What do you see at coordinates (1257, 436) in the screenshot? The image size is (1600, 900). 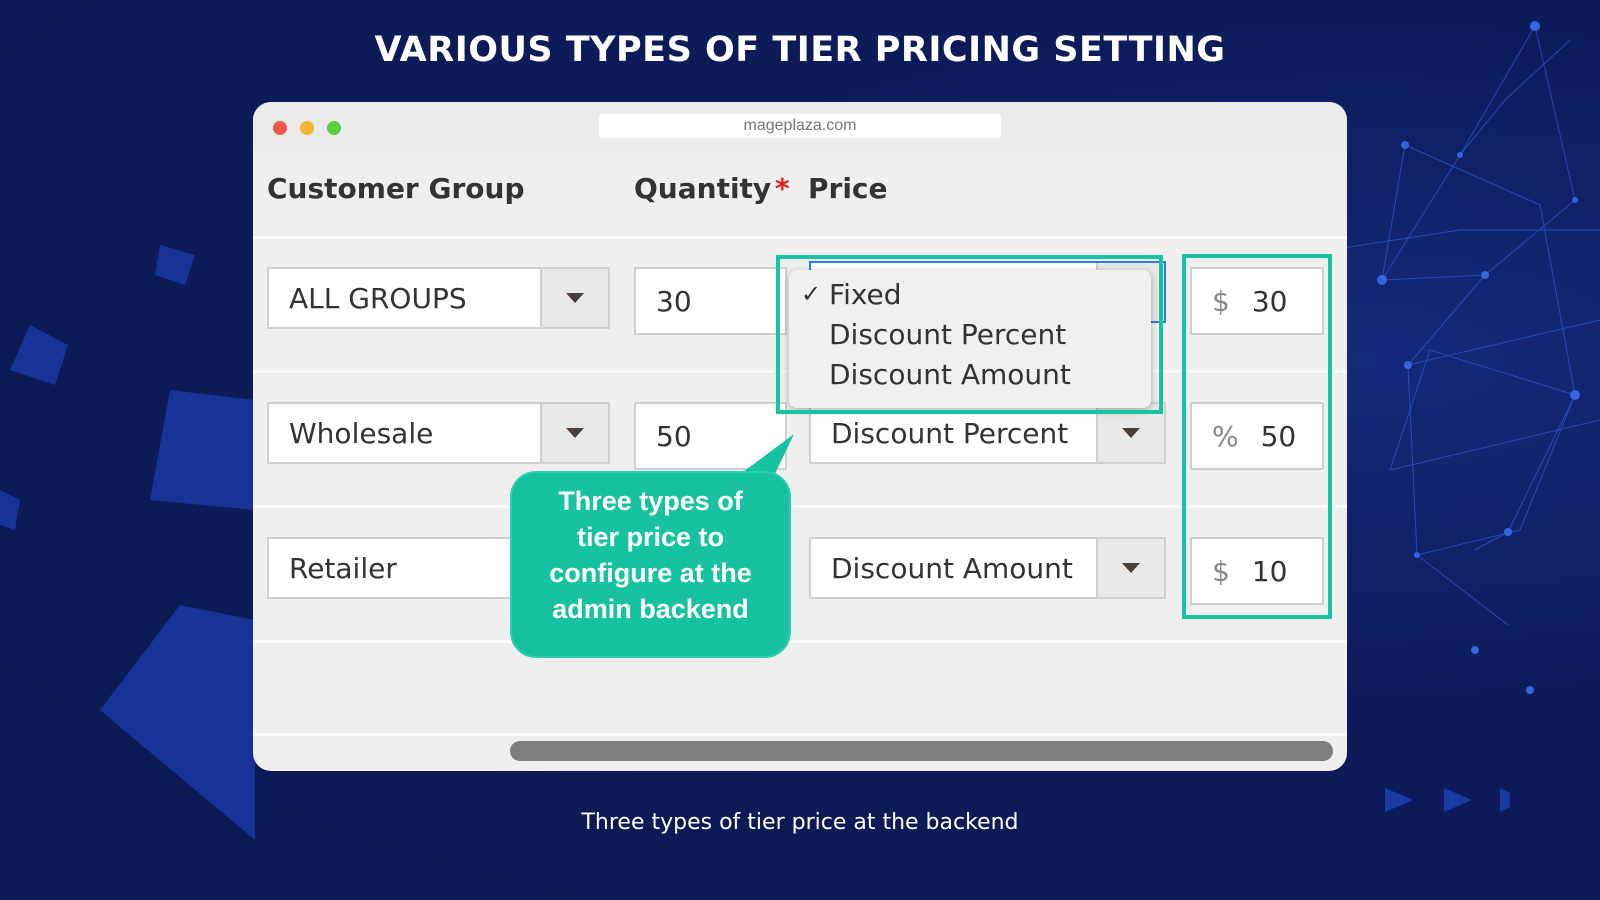 I see `highlight-box-amounts` at bounding box center [1257, 436].